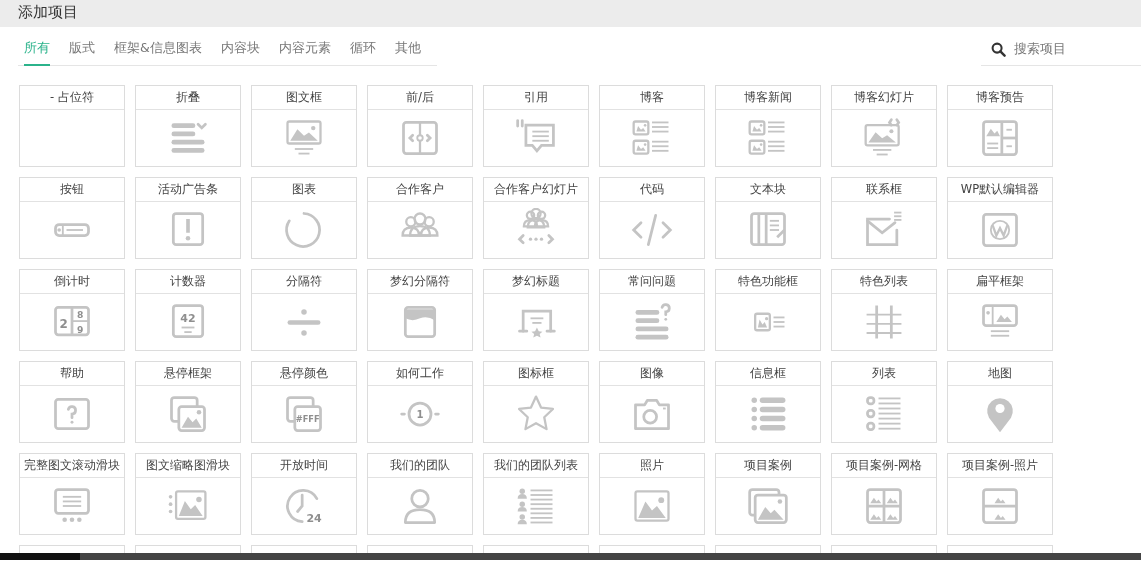 The image size is (1141, 563). Describe the element at coordinates (304, 98) in the screenshot. I see `element-label: 图文框` at that location.